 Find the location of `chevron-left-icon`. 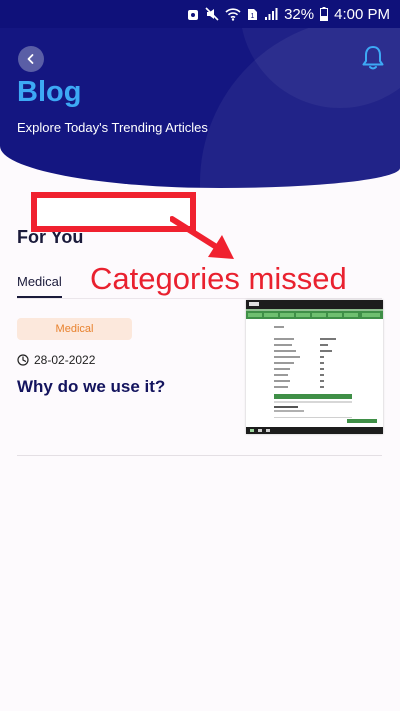

chevron-left-icon is located at coordinates (30, 59).